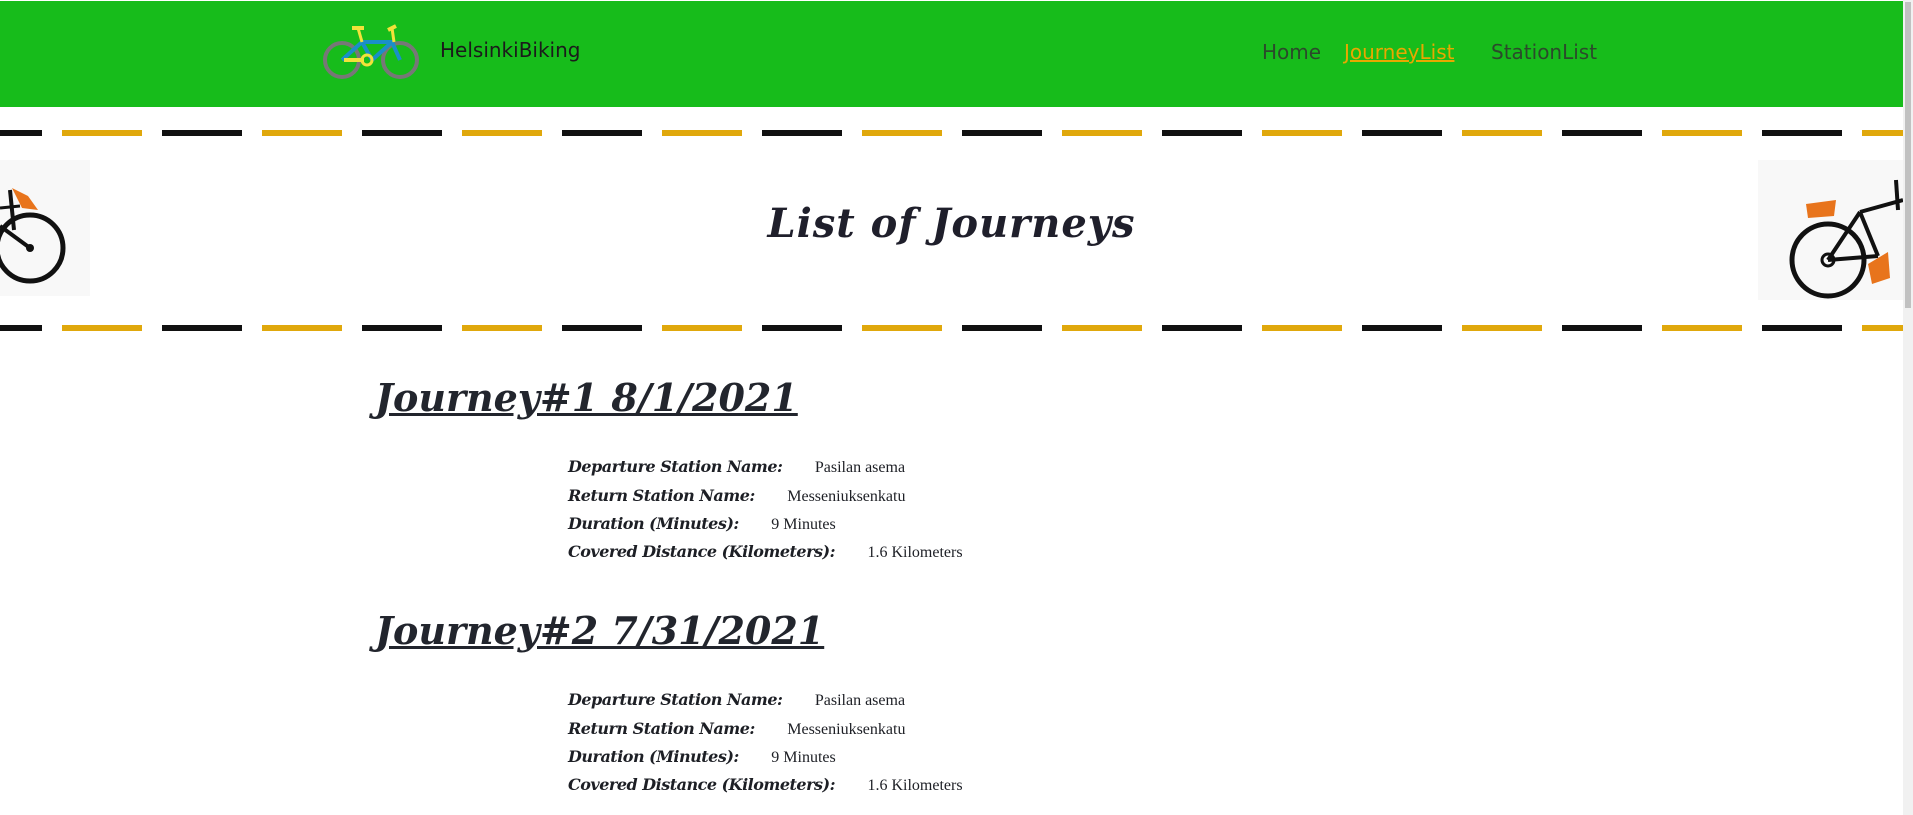 The width and height of the screenshot is (1913, 815). What do you see at coordinates (372, 52) in the screenshot?
I see `bicycle-logo-icon` at bounding box center [372, 52].